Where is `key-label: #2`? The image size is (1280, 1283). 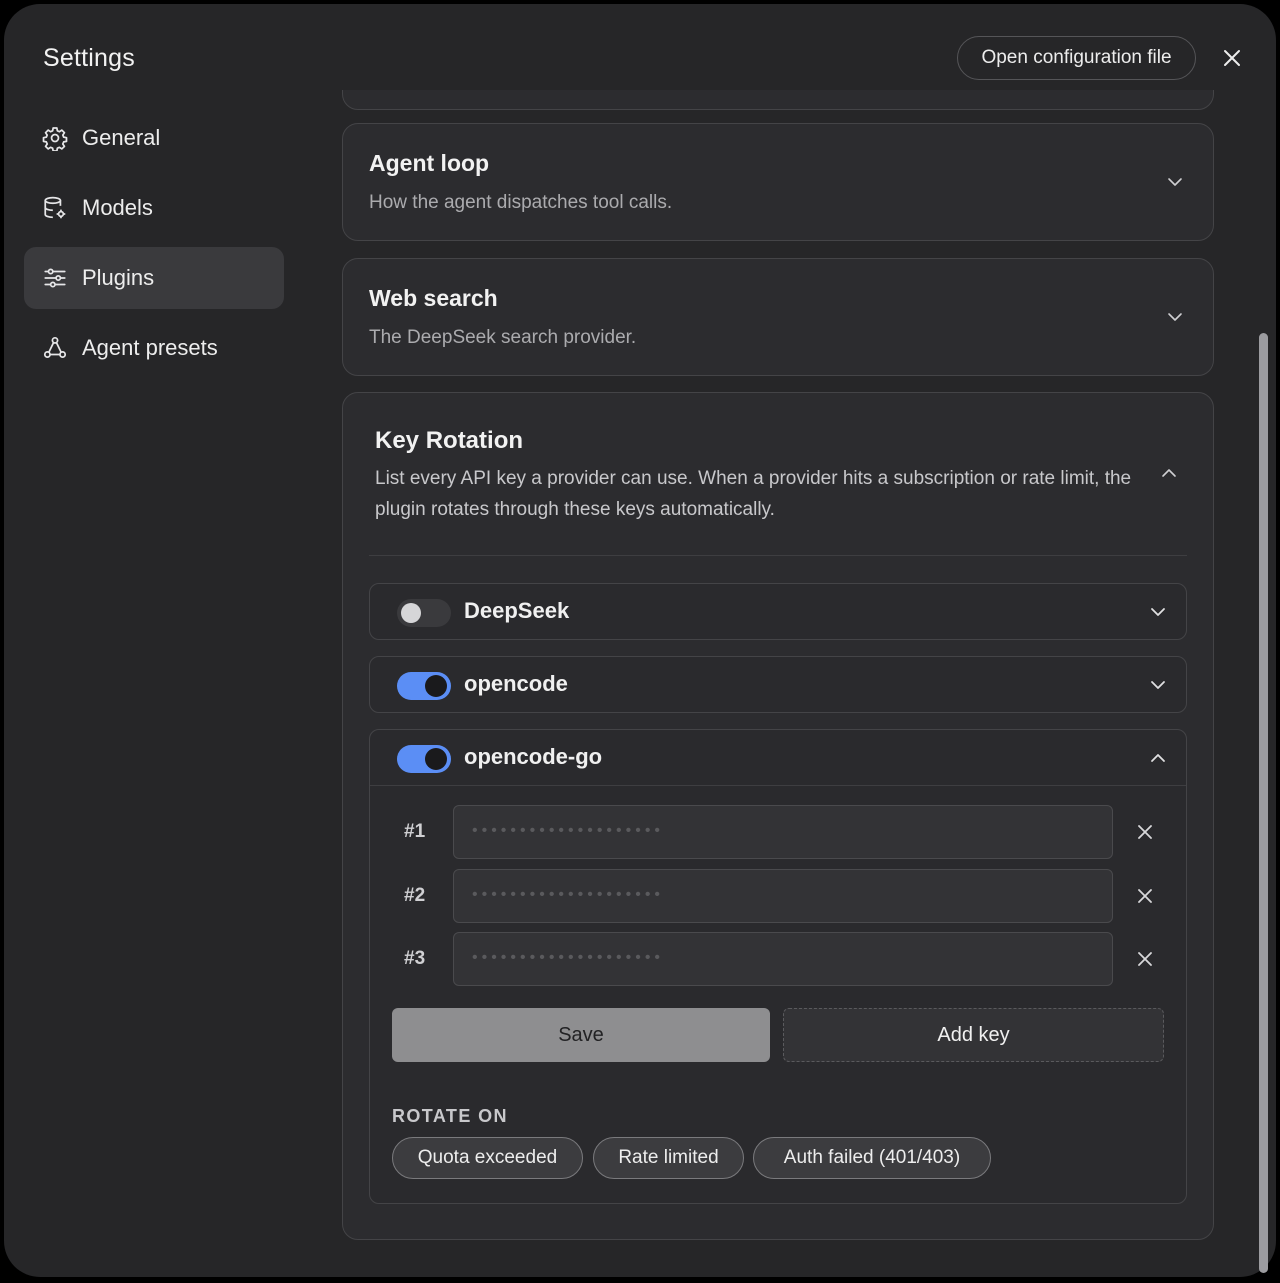 key-label: #2 is located at coordinates (415, 895).